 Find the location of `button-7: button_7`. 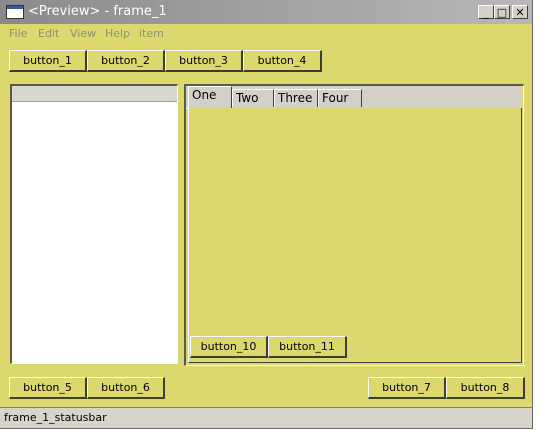

button-7: button_7 is located at coordinates (407, 388).